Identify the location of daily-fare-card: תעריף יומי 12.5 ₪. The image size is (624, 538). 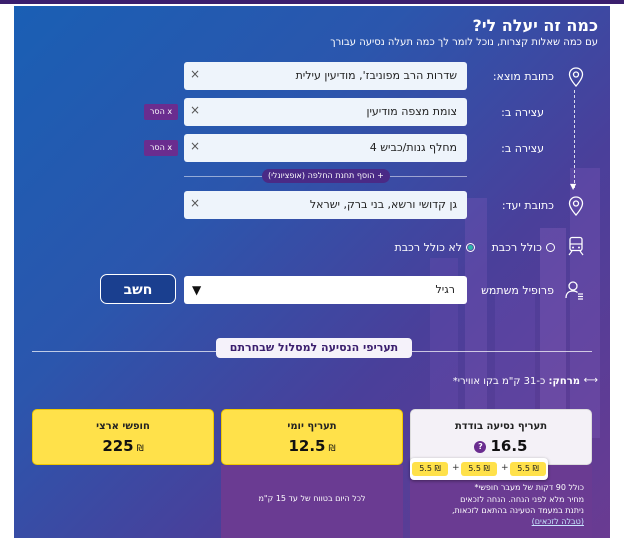
(312, 437).